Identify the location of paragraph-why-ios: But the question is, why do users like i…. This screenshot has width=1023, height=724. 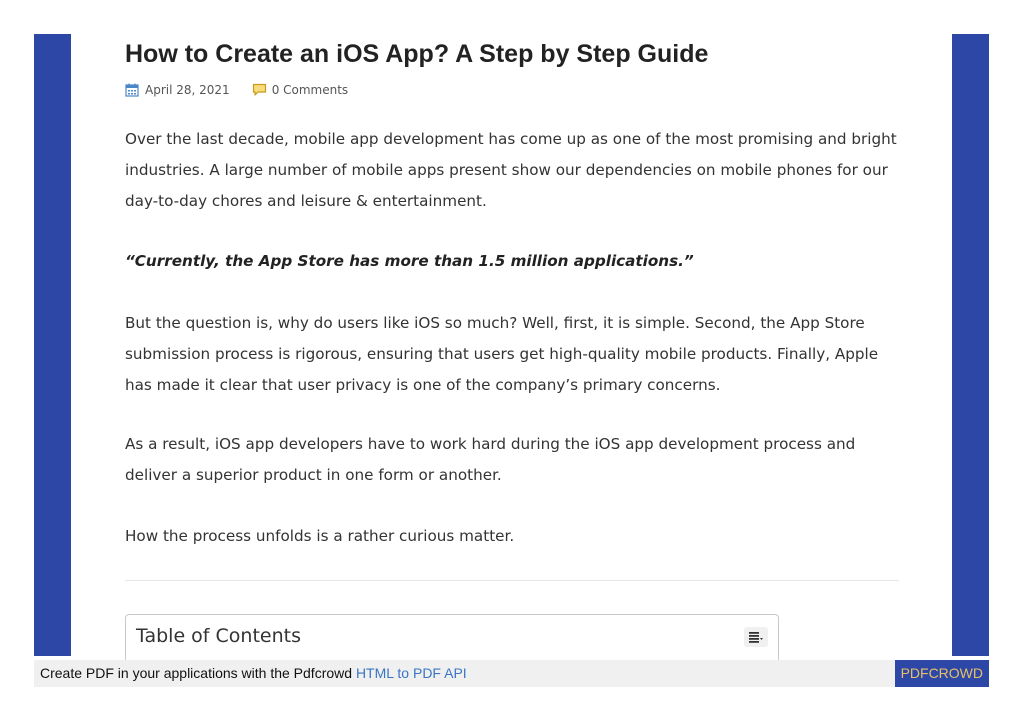
(502, 354).